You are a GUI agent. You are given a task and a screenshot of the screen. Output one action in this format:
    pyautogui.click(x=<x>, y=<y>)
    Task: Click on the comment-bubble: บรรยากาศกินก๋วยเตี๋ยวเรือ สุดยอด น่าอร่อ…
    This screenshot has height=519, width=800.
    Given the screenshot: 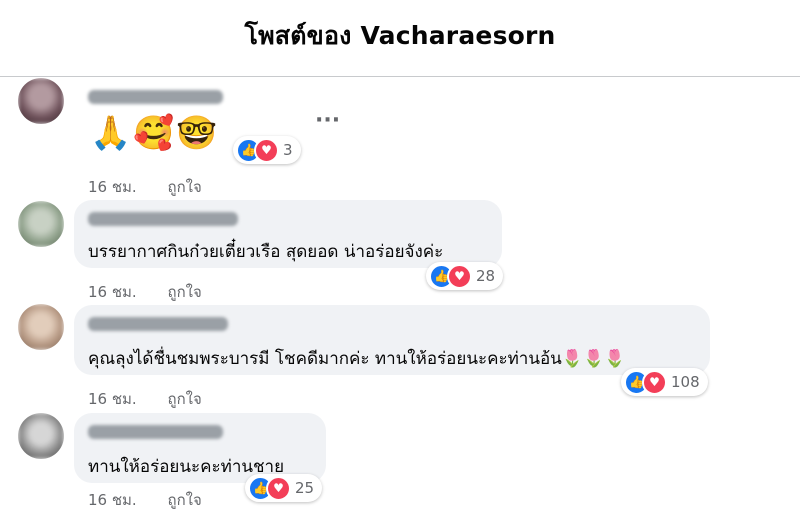 What is the action you would take?
    pyautogui.click(x=288, y=234)
    